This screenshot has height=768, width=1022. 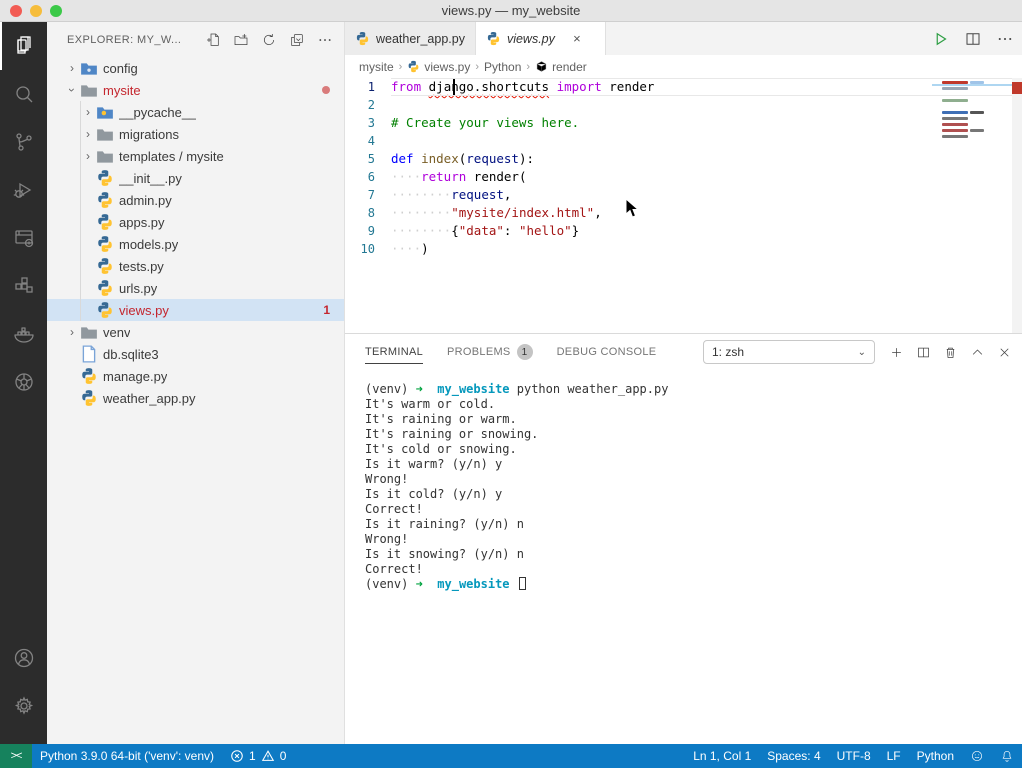 What do you see at coordinates (258, 756) in the screenshot?
I see `problems-status: 1 0` at bounding box center [258, 756].